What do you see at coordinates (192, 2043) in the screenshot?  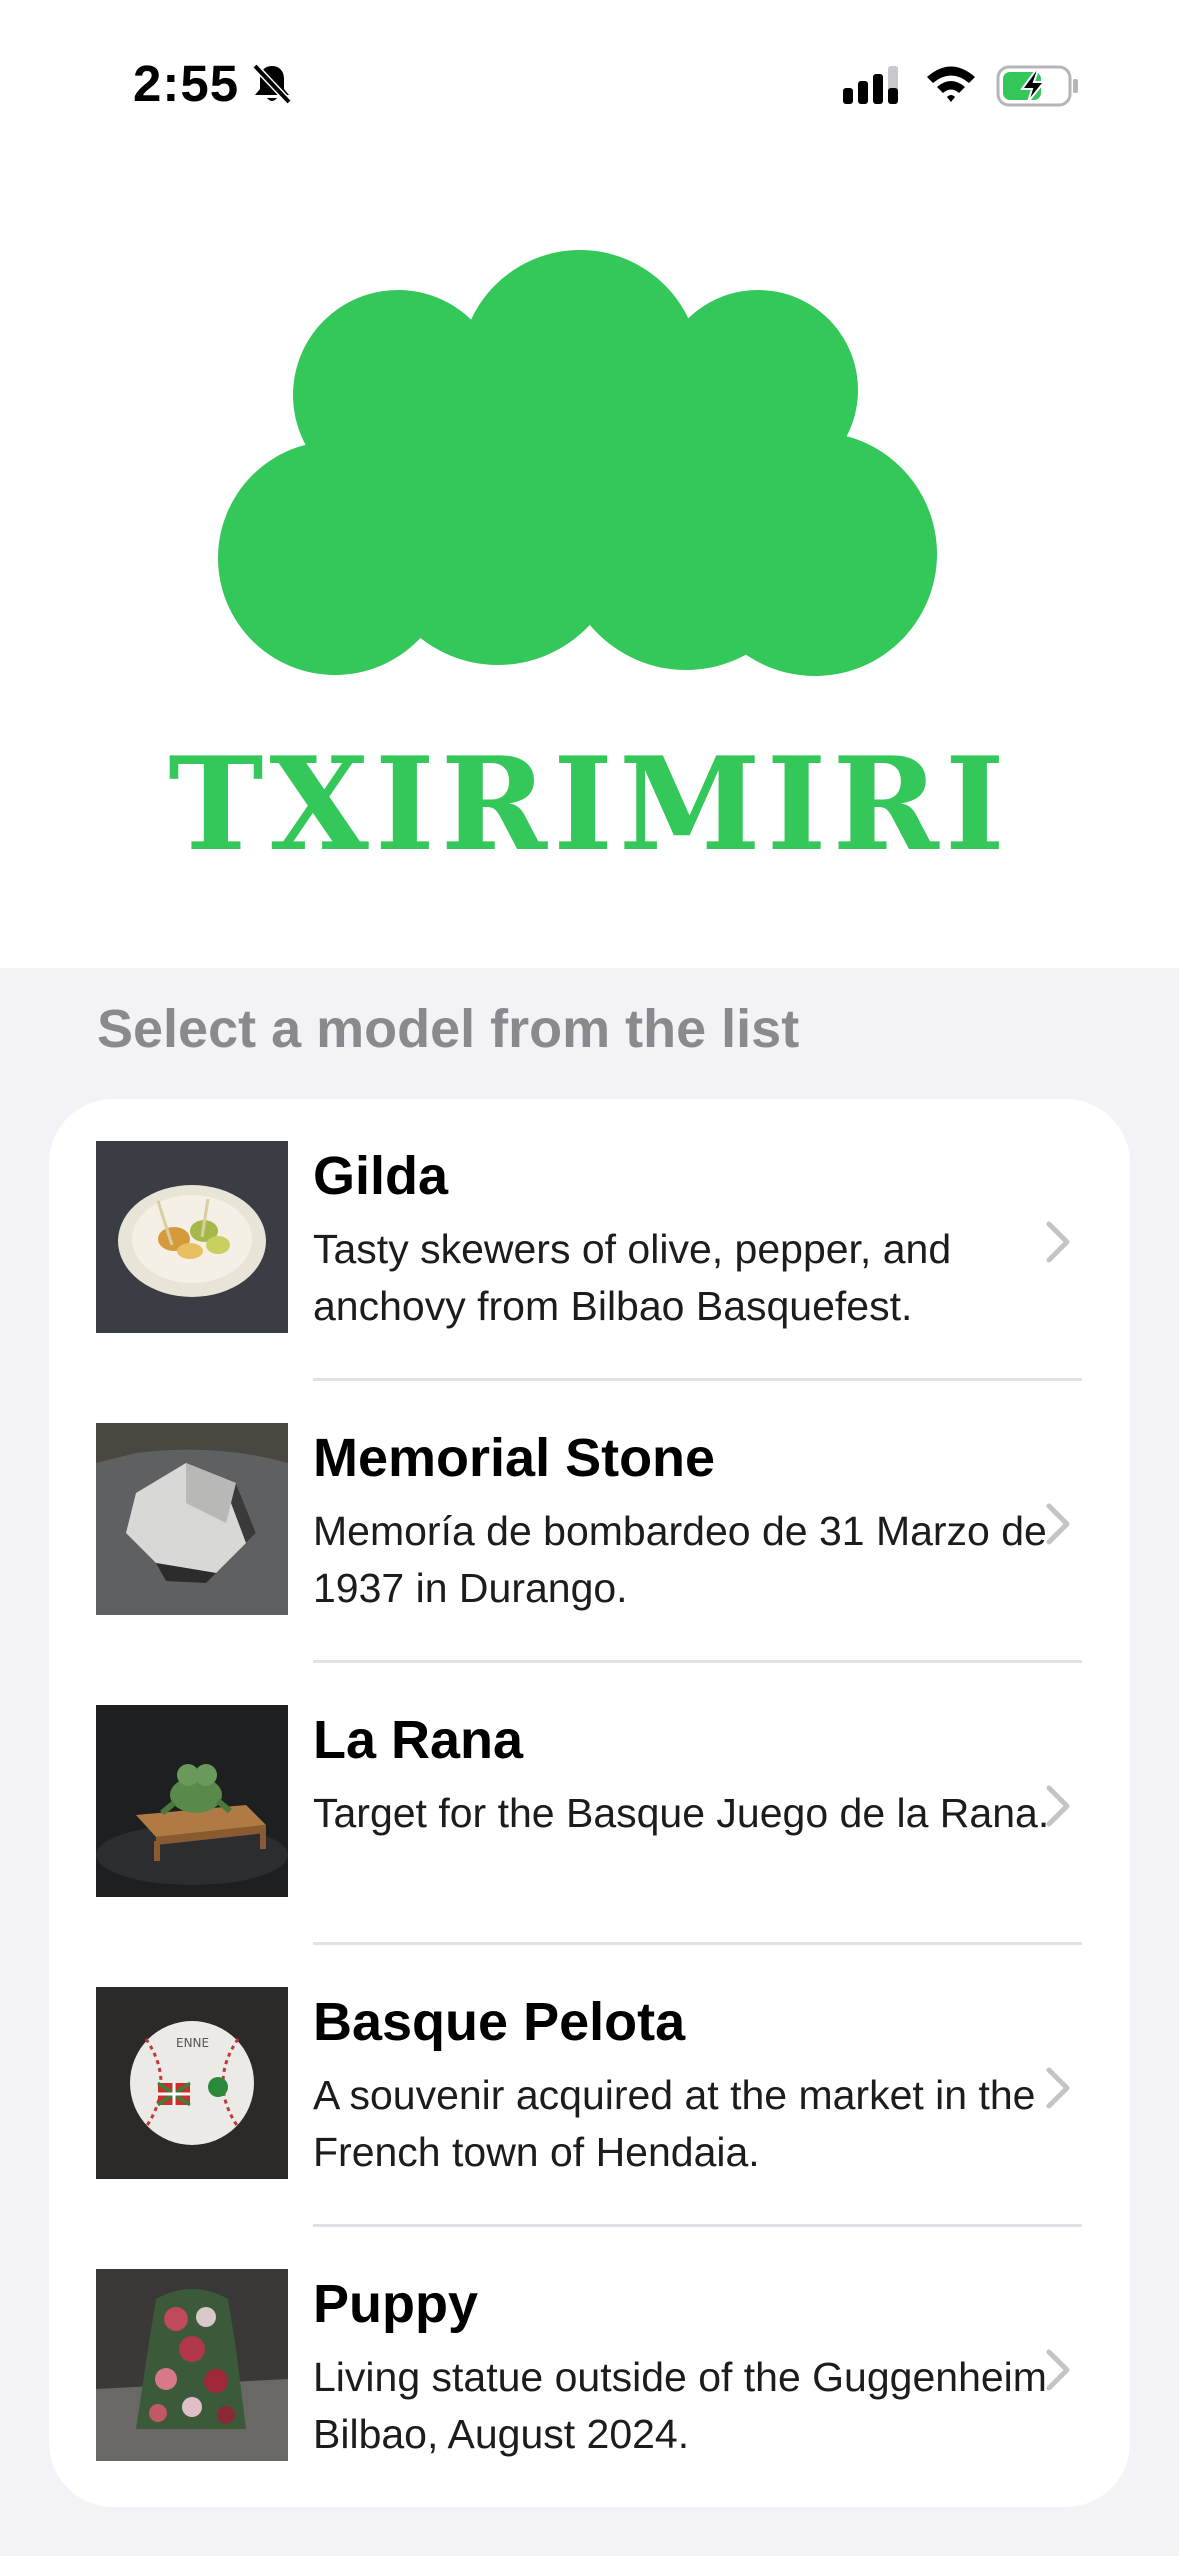 I see `svg-text: ENNE` at bounding box center [192, 2043].